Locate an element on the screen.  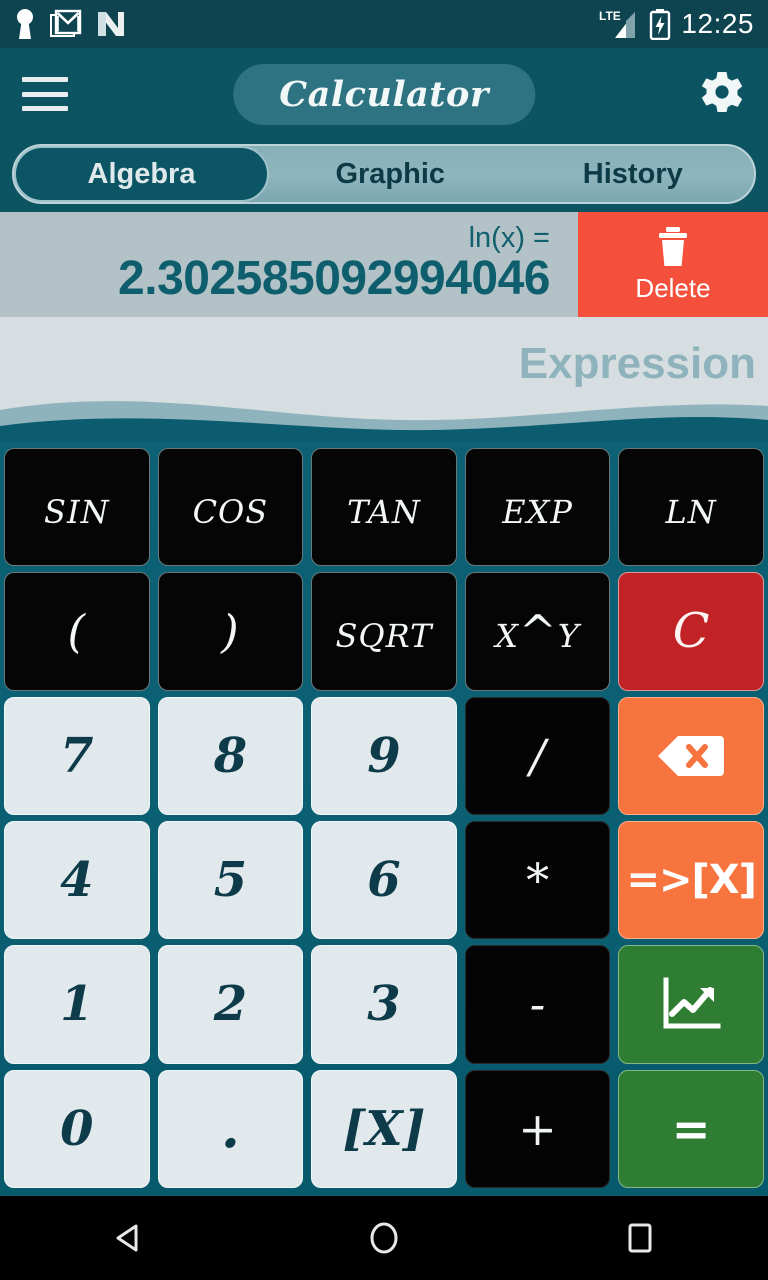
tab-history: History is located at coordinates (633, 174).